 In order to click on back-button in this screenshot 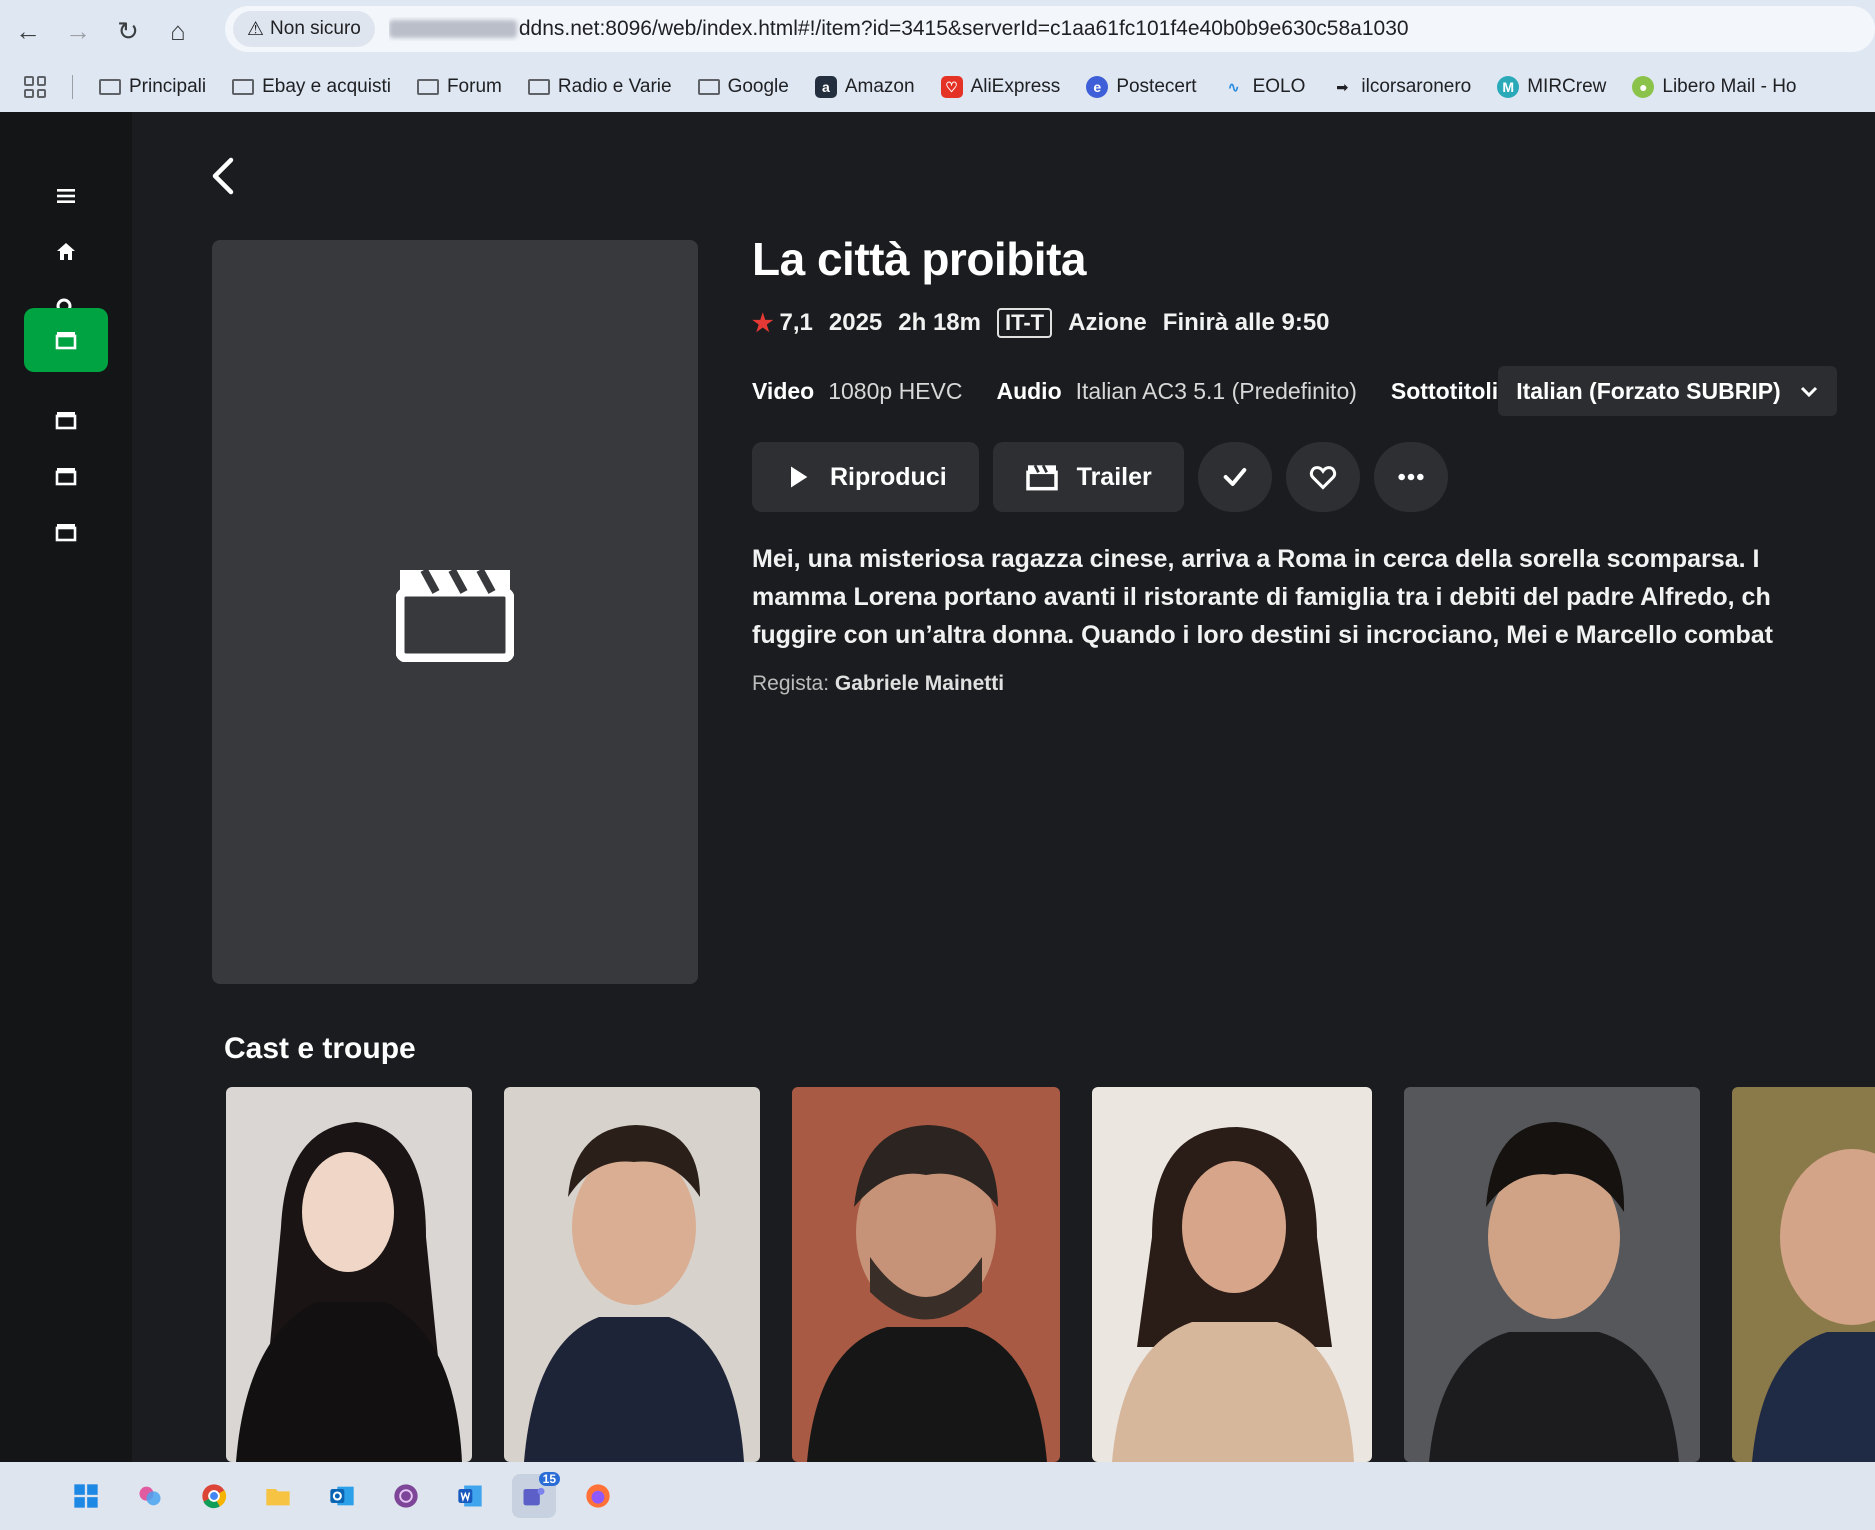, I will do `click(223, 176)`.